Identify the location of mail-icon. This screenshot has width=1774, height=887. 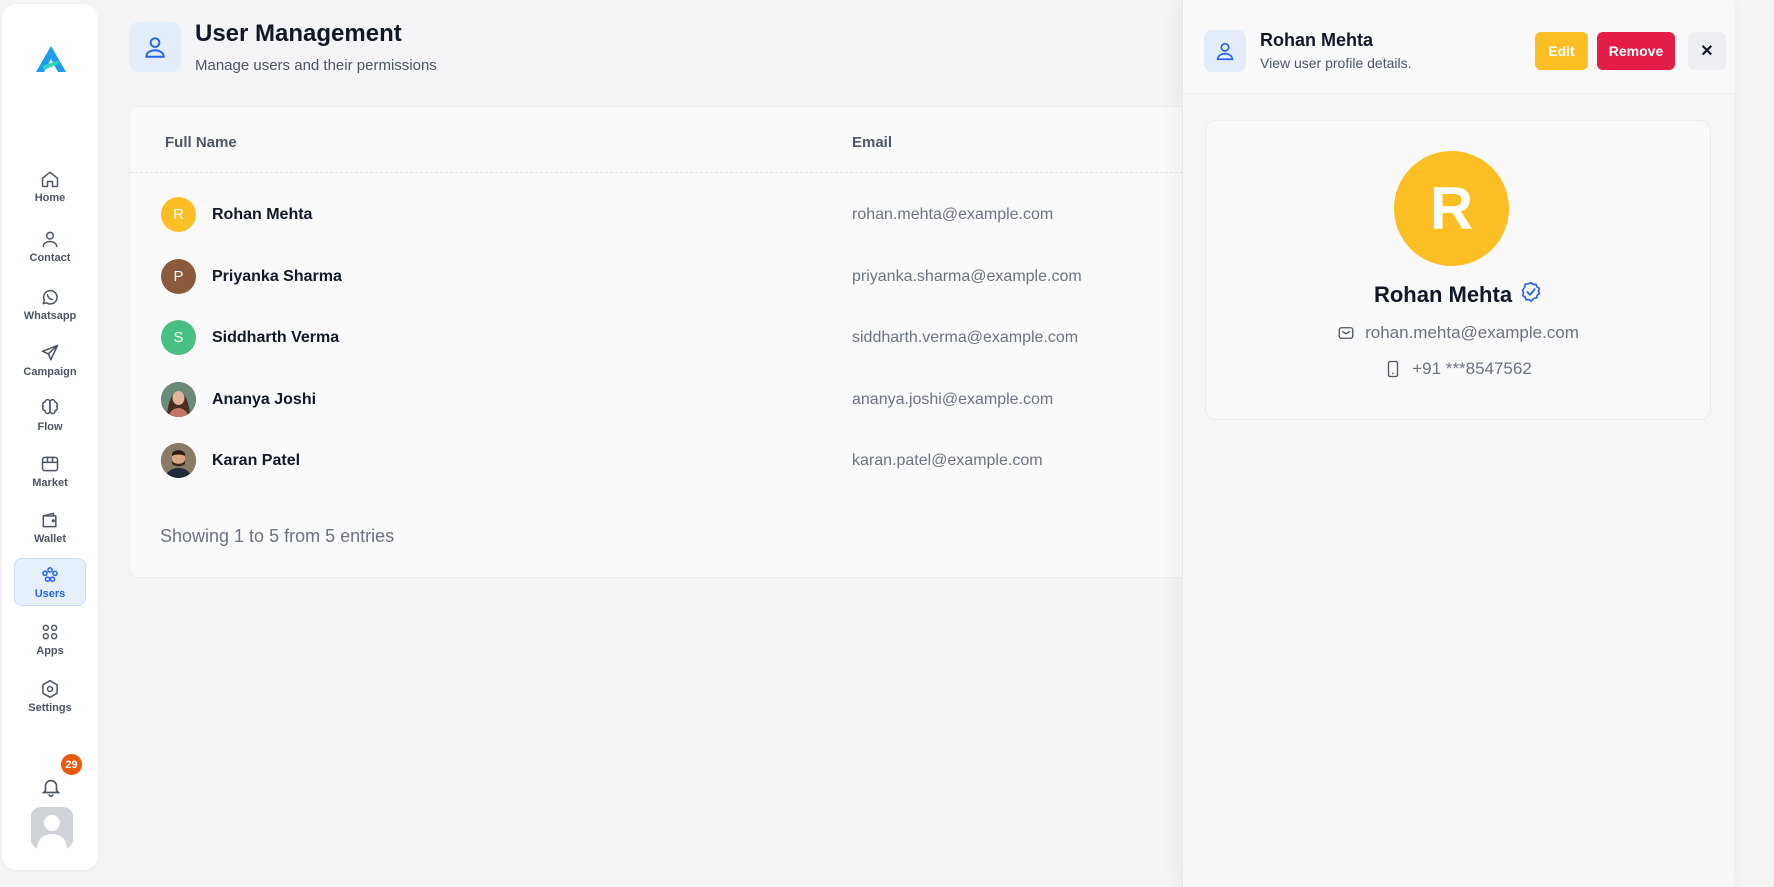
(1346, 333).